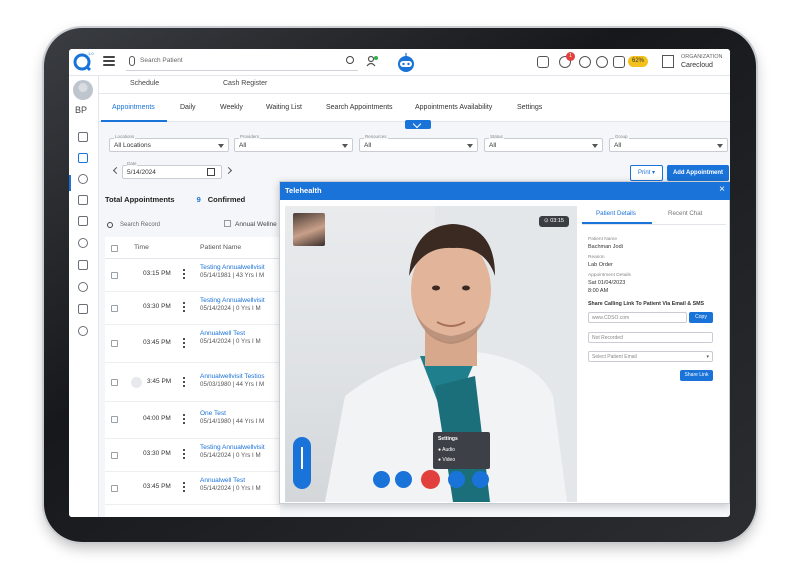 The width and height of the screenshot is (800, 571). What do you see at coordinates (232, 376) in the screenshot?
I see `patient-name-link: Annualwellvisit Testios` at bounding box center [232, 376].